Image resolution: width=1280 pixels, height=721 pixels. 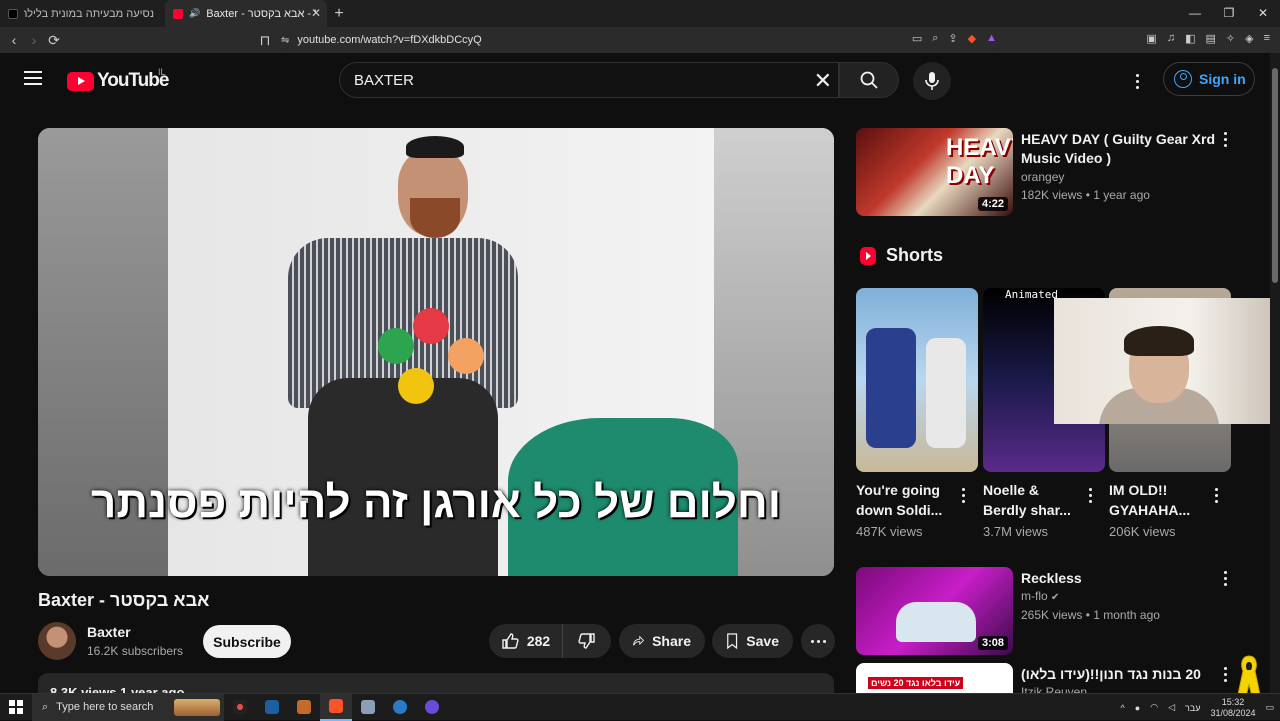 What do you see at coordinates (1121, 578) in the screenshot?
I see `rec-title: Reckless` at bounding box center [1121, 578].